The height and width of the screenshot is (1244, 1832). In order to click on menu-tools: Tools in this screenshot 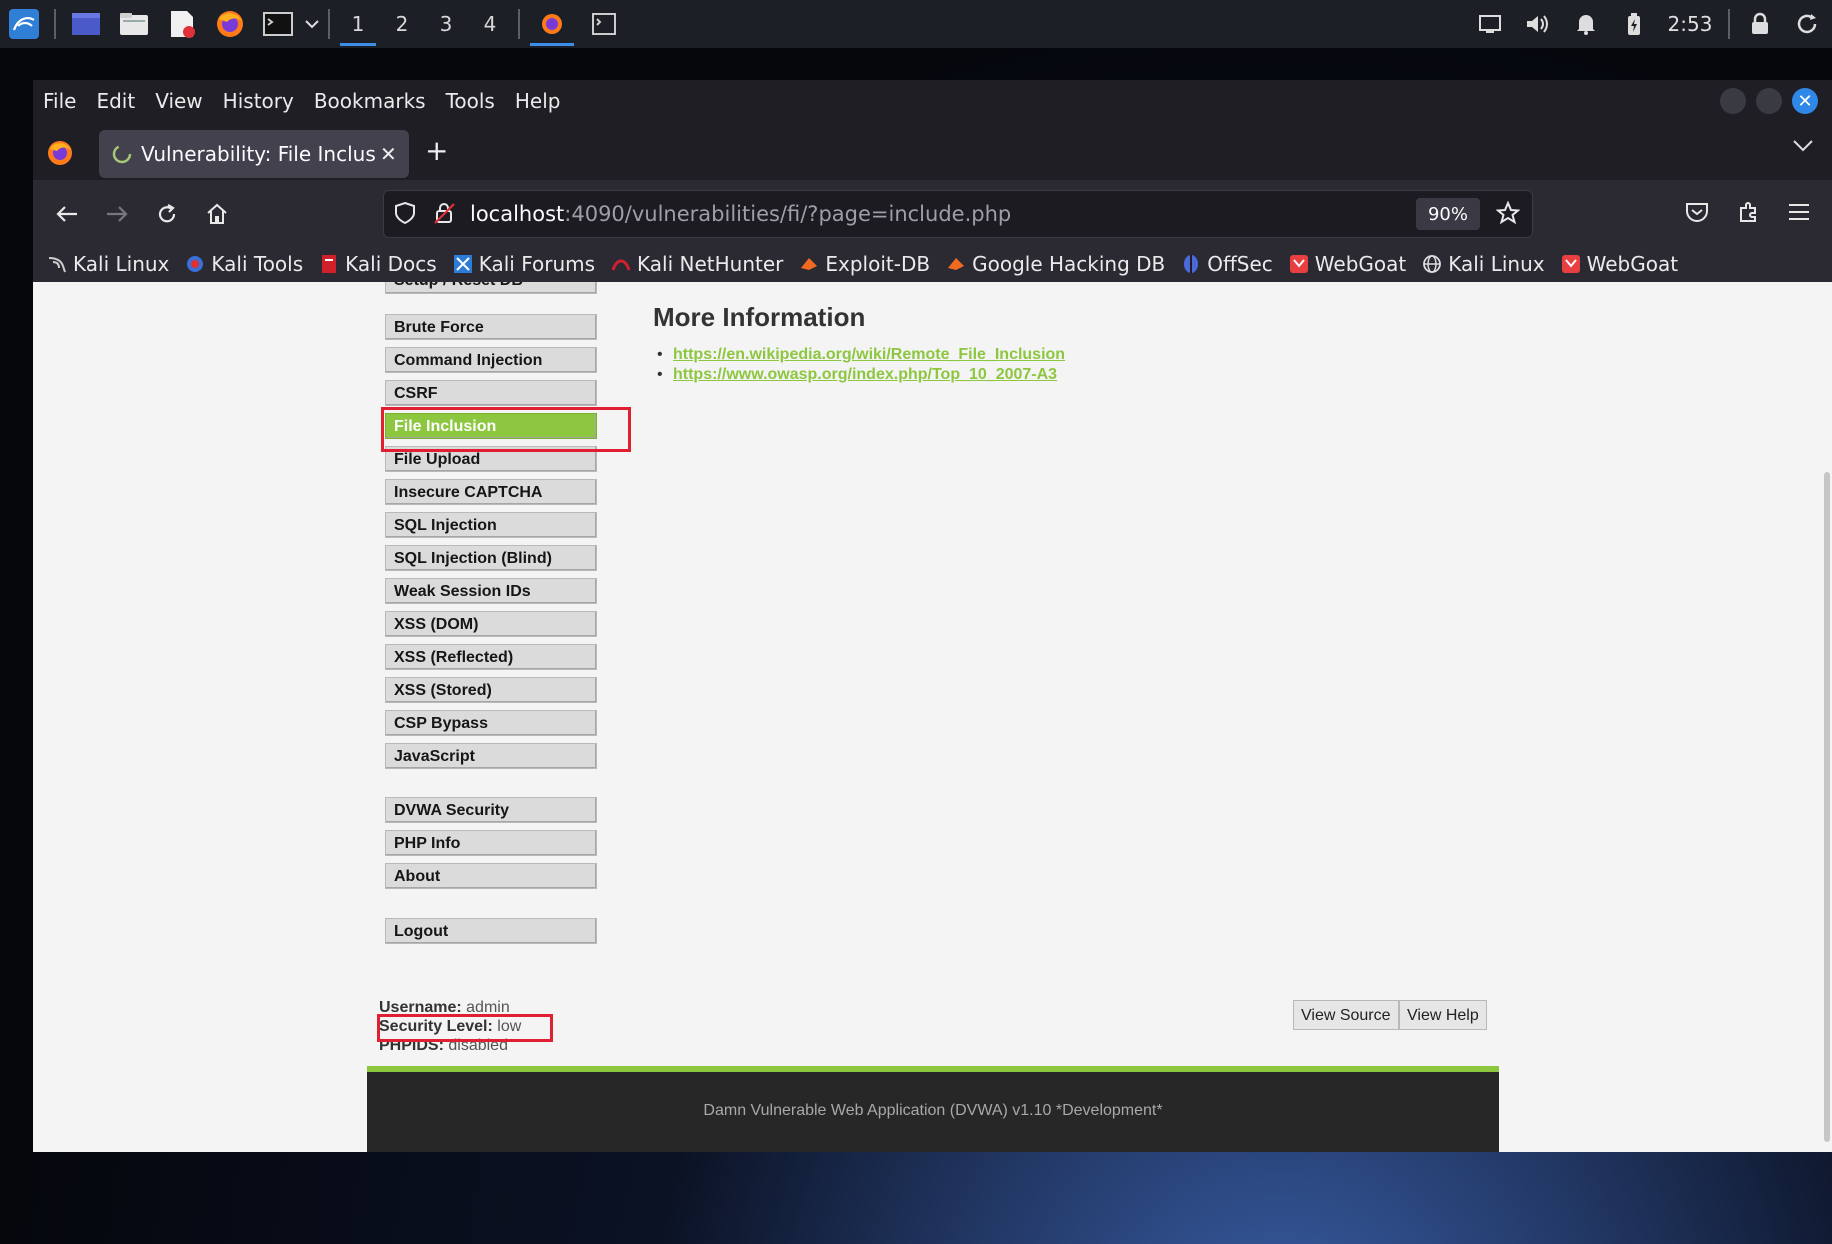, I will do `click(475, 101)`.